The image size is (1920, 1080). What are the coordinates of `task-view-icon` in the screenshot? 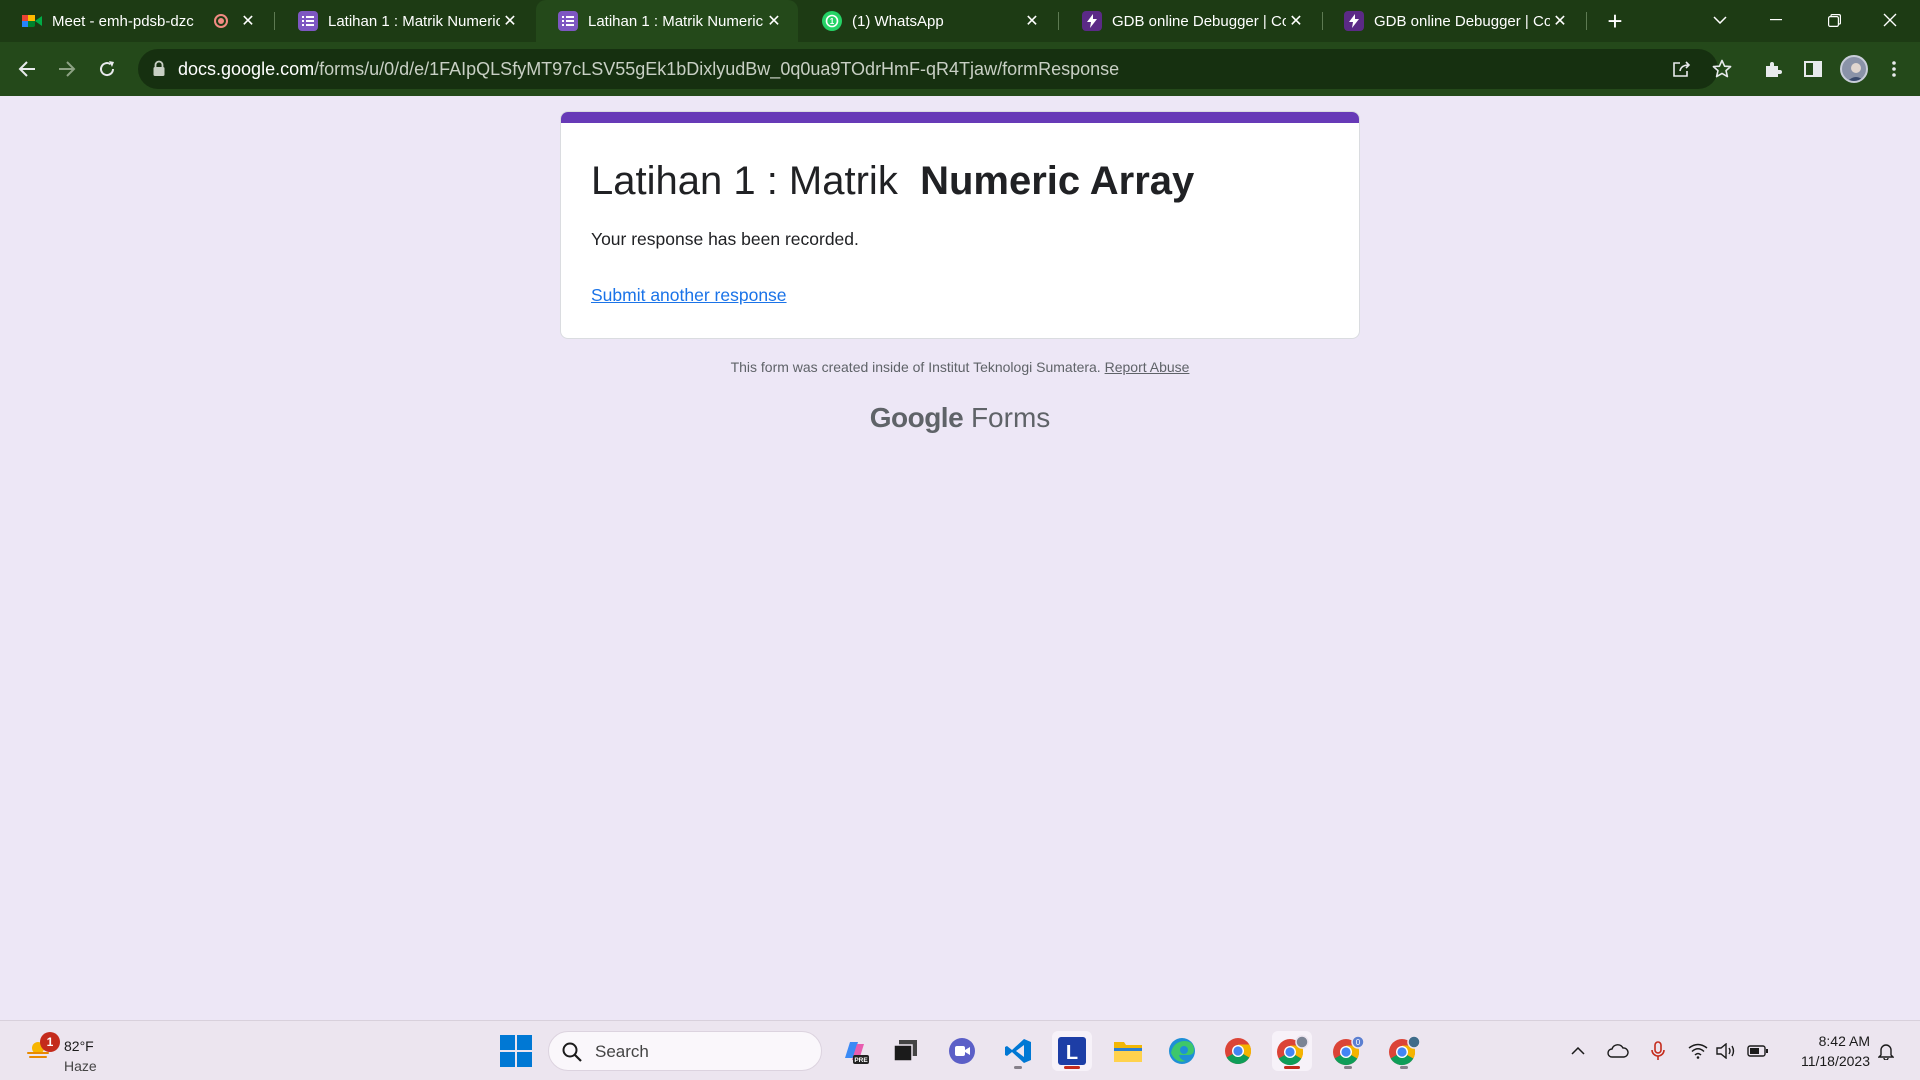 It's located at (906, 1051).